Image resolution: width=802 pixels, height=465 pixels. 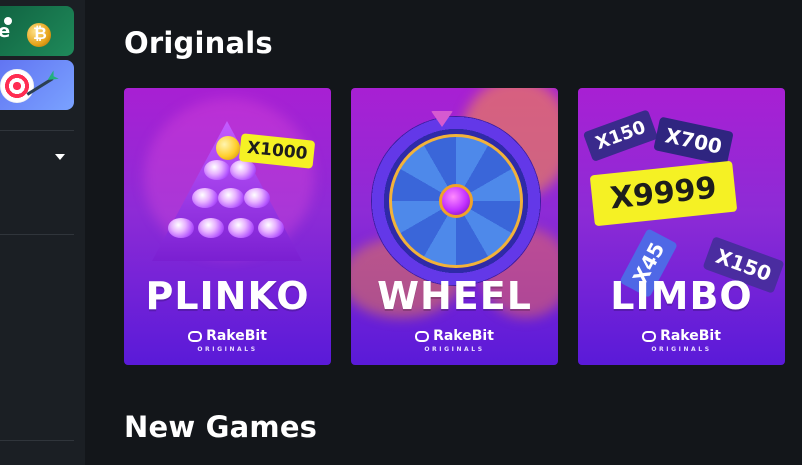 I want to click on chevron-down-icon, so click(x=60, y=157).